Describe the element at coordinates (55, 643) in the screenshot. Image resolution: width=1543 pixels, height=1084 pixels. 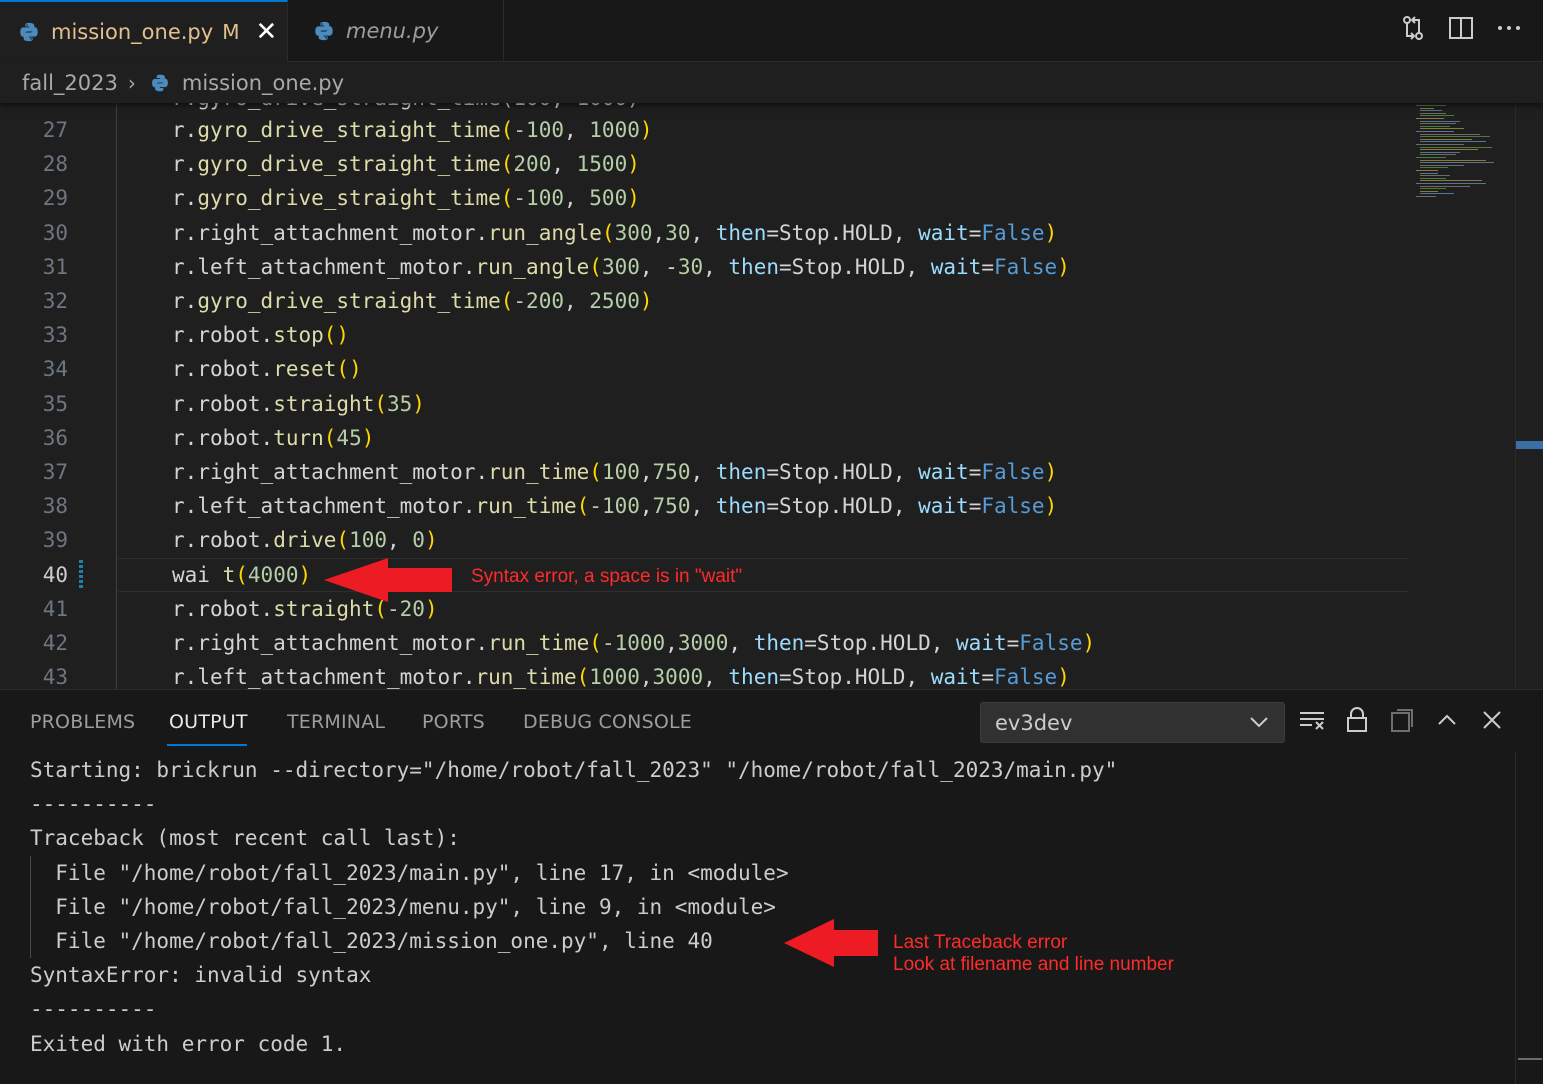
I see `line-number: 42` at that location.